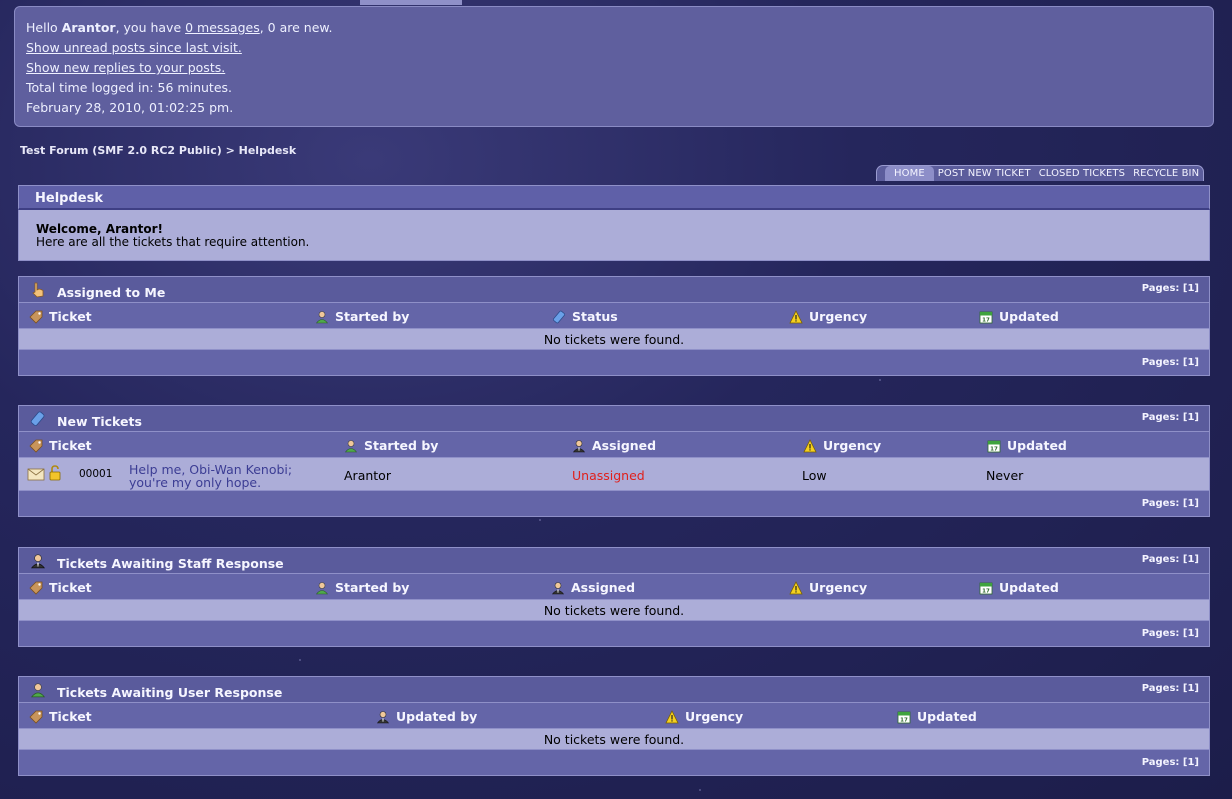 This screenshot has width=1232, height=799. Describe the element at coordinates (121, 150) in the screenshot. I see `breadcrumb-forum-link: Test Forum (SMF 2.0 RC2 Public)` at that location.